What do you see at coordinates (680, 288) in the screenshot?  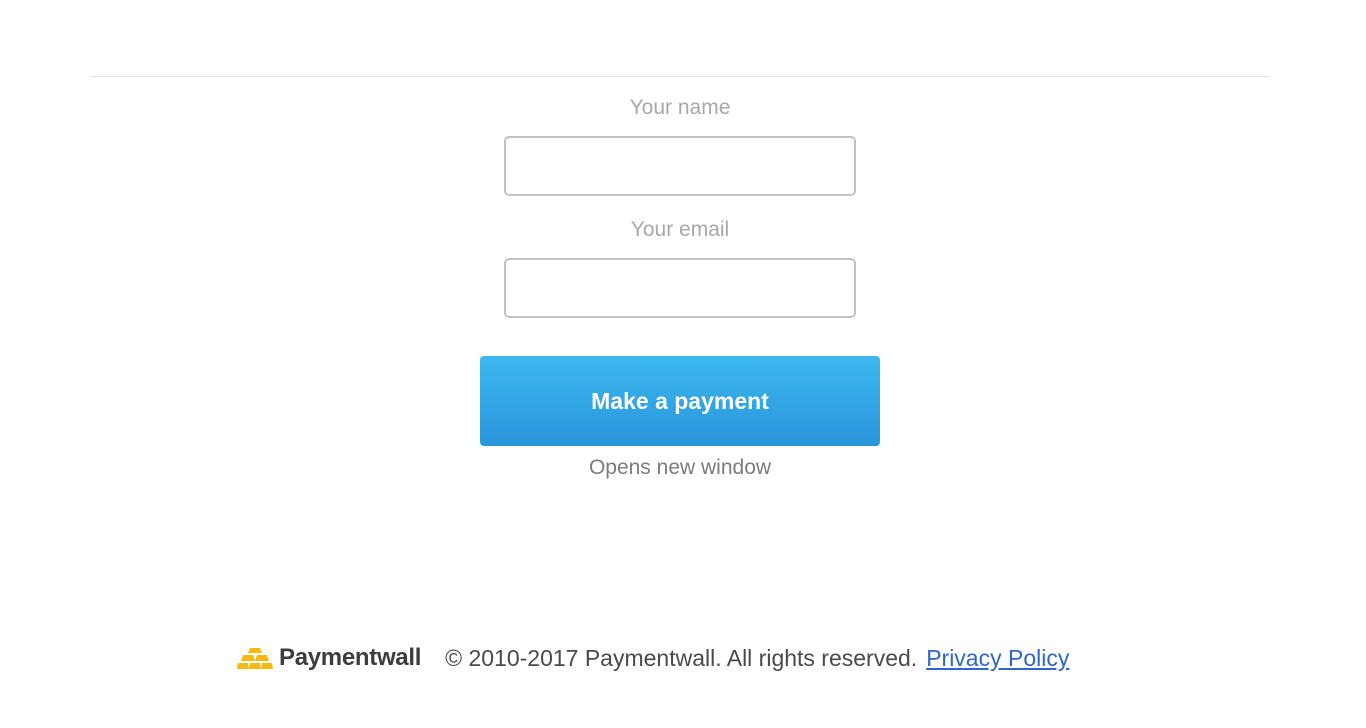 I see `email-input` at bounding box center [680, 288].